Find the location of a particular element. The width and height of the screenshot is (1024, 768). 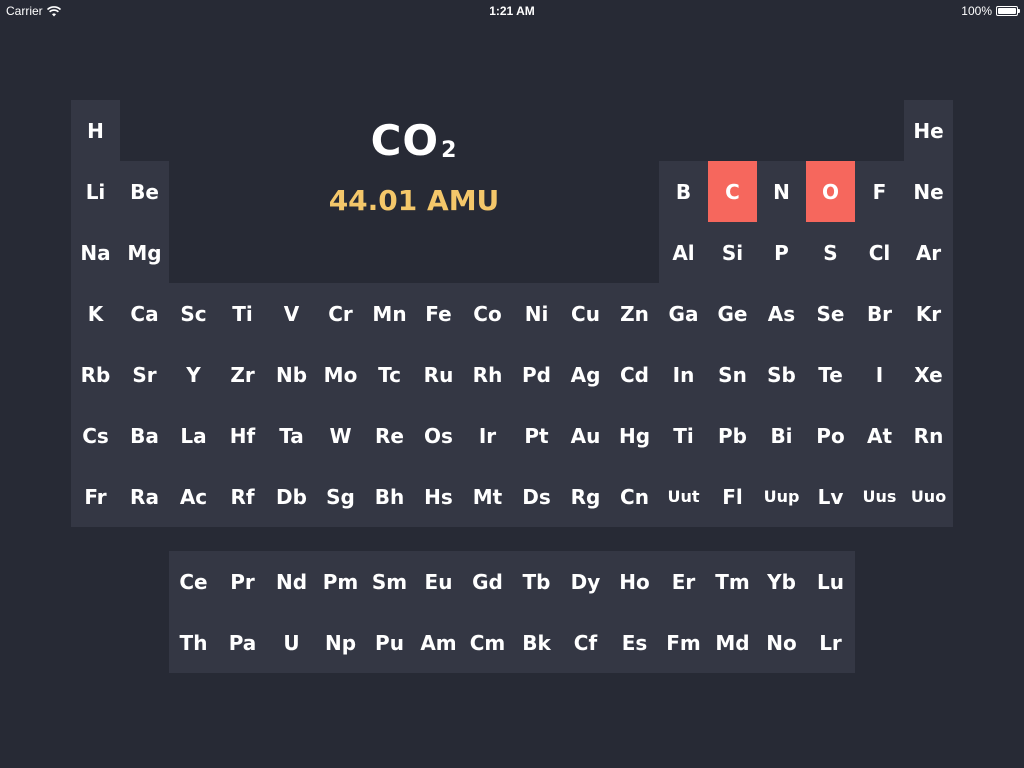

element-cell-k: K is located at coordinates (95, 313).